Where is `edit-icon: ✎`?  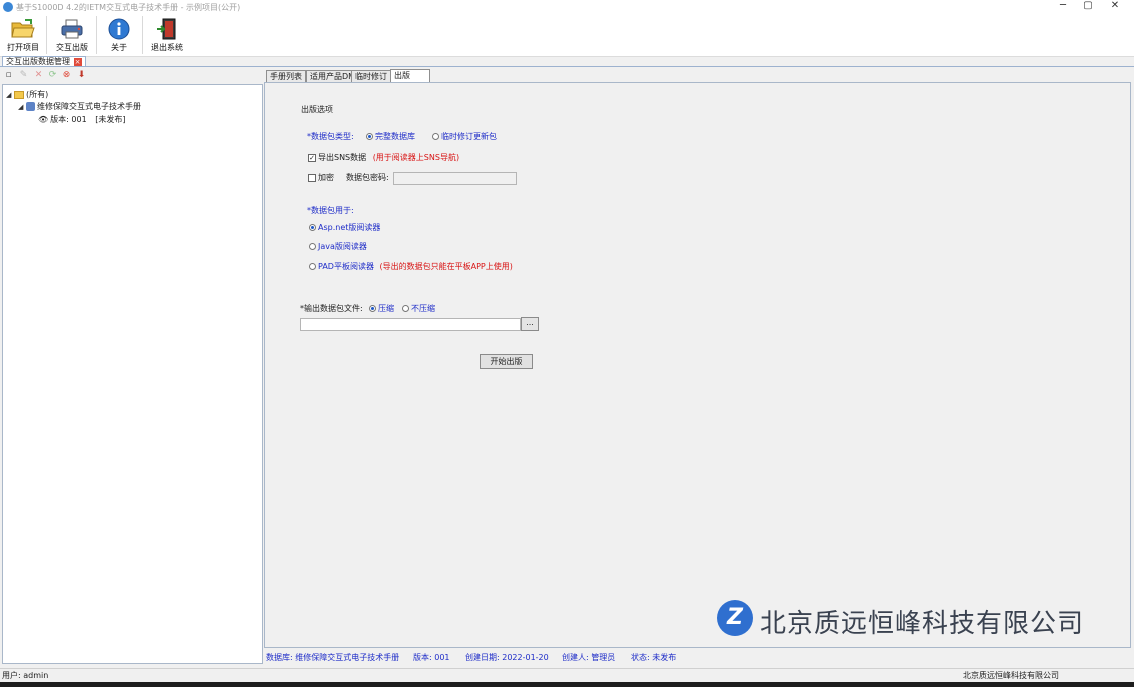
edit-icon: ✎ is located at coordinates (23, 75).